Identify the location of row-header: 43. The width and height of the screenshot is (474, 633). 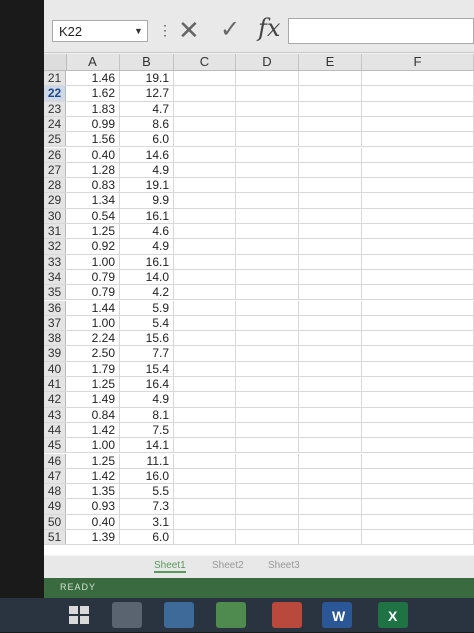
(55, 414).